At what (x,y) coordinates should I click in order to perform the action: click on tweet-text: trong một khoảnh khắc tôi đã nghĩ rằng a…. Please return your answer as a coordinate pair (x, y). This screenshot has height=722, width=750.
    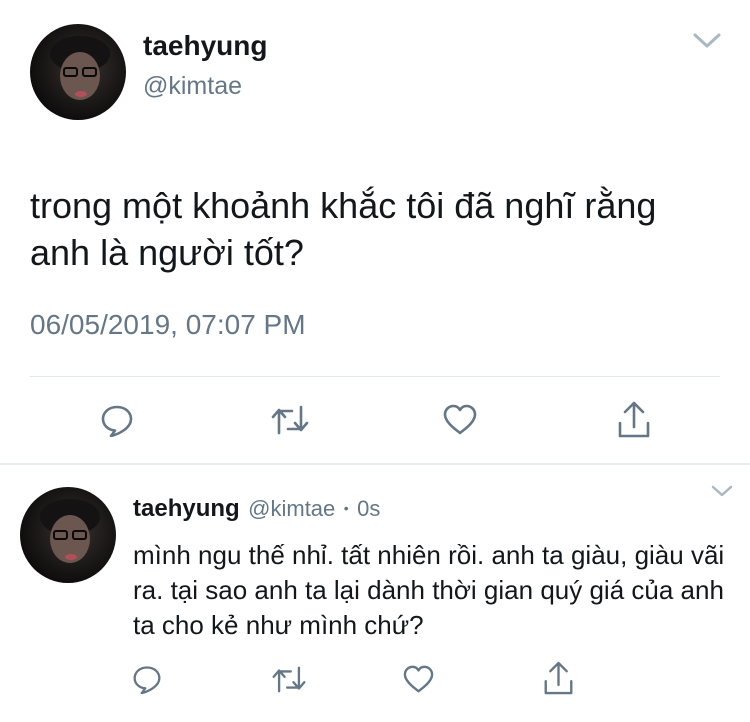
    Looking at the image, I should click on (343, 229).